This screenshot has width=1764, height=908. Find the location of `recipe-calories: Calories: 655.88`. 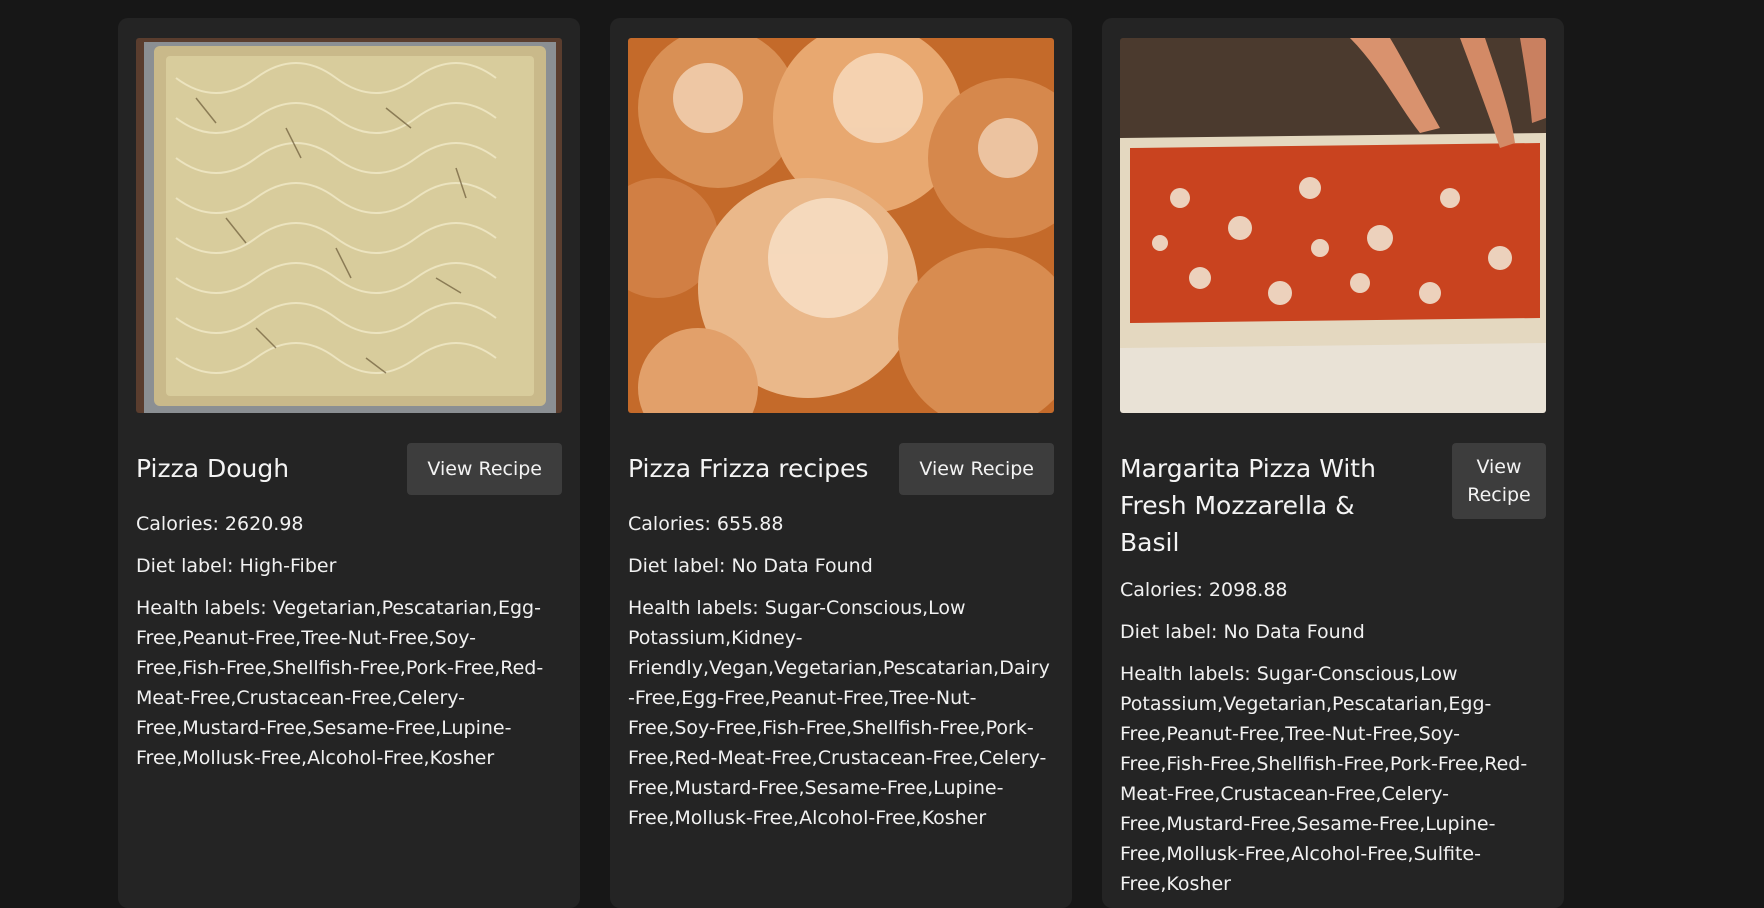

recipe-calories: Calories: 655.88 is located at coordinates (706, 524).